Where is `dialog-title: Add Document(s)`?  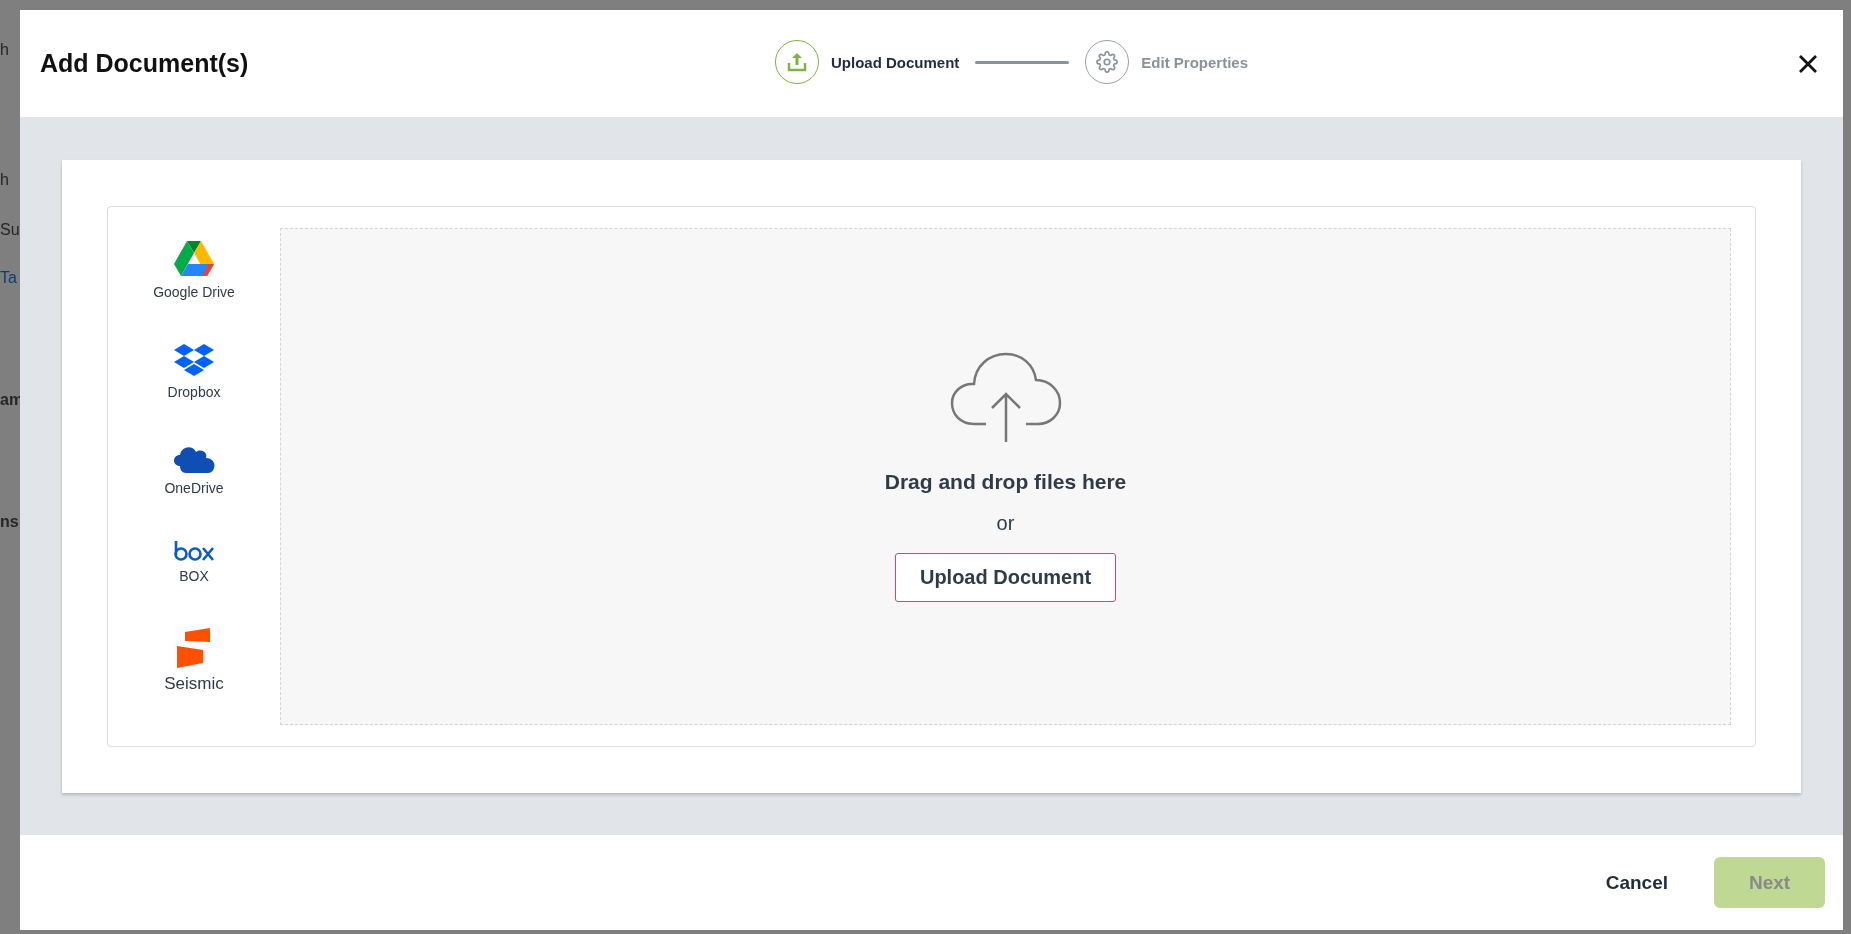
dialog-title: Add Document(s) is located at coordinates (144, 63).